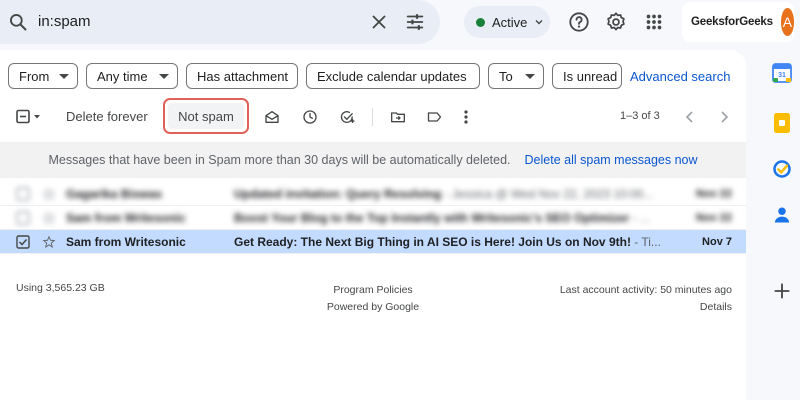 The image size is (800, 400). I want to click on filter-any-time-chip: Any time, so click(132, 76).